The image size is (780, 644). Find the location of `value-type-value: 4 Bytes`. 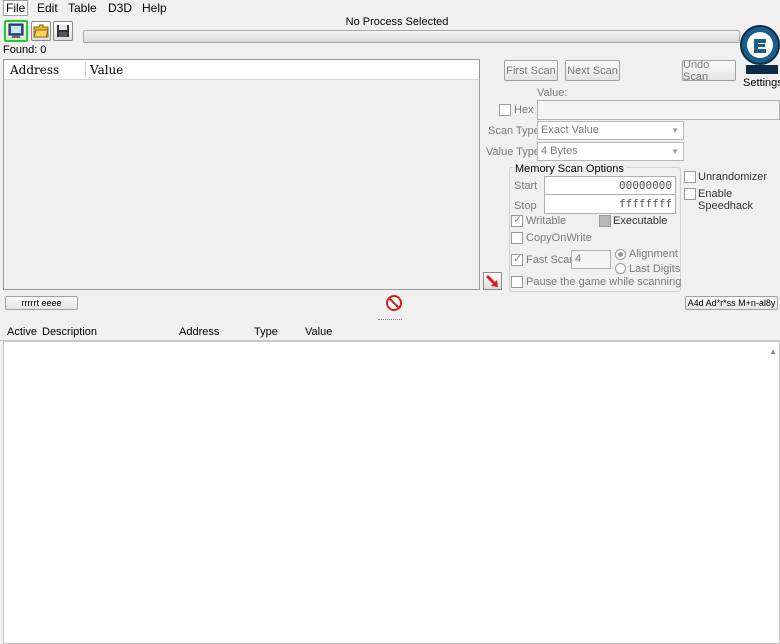

value-type-value: 4 Bytes is located at coordinates (559, 151).